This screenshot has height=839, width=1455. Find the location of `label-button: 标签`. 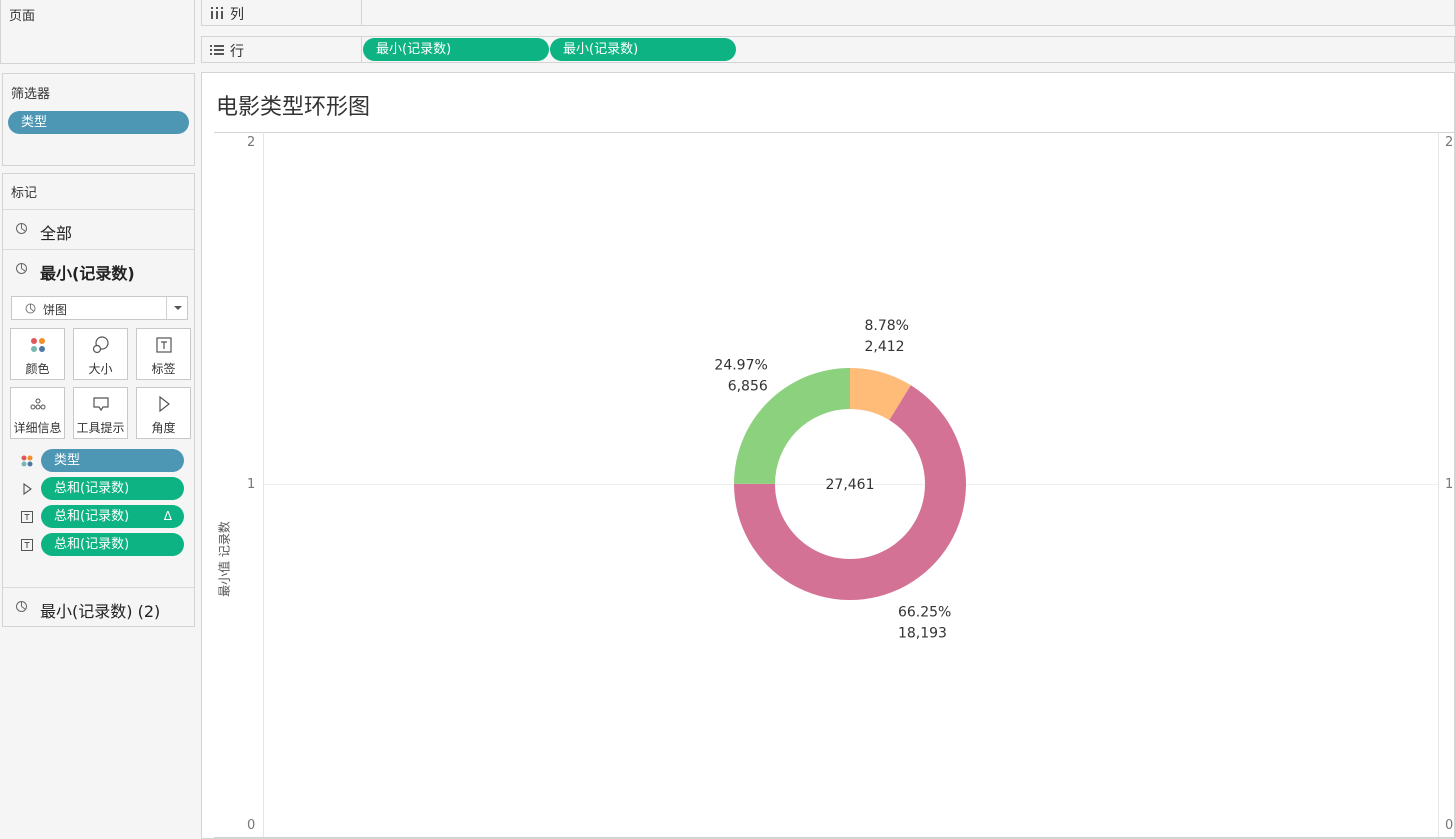

label-button: 标签 is located at coordinates (163, 354).